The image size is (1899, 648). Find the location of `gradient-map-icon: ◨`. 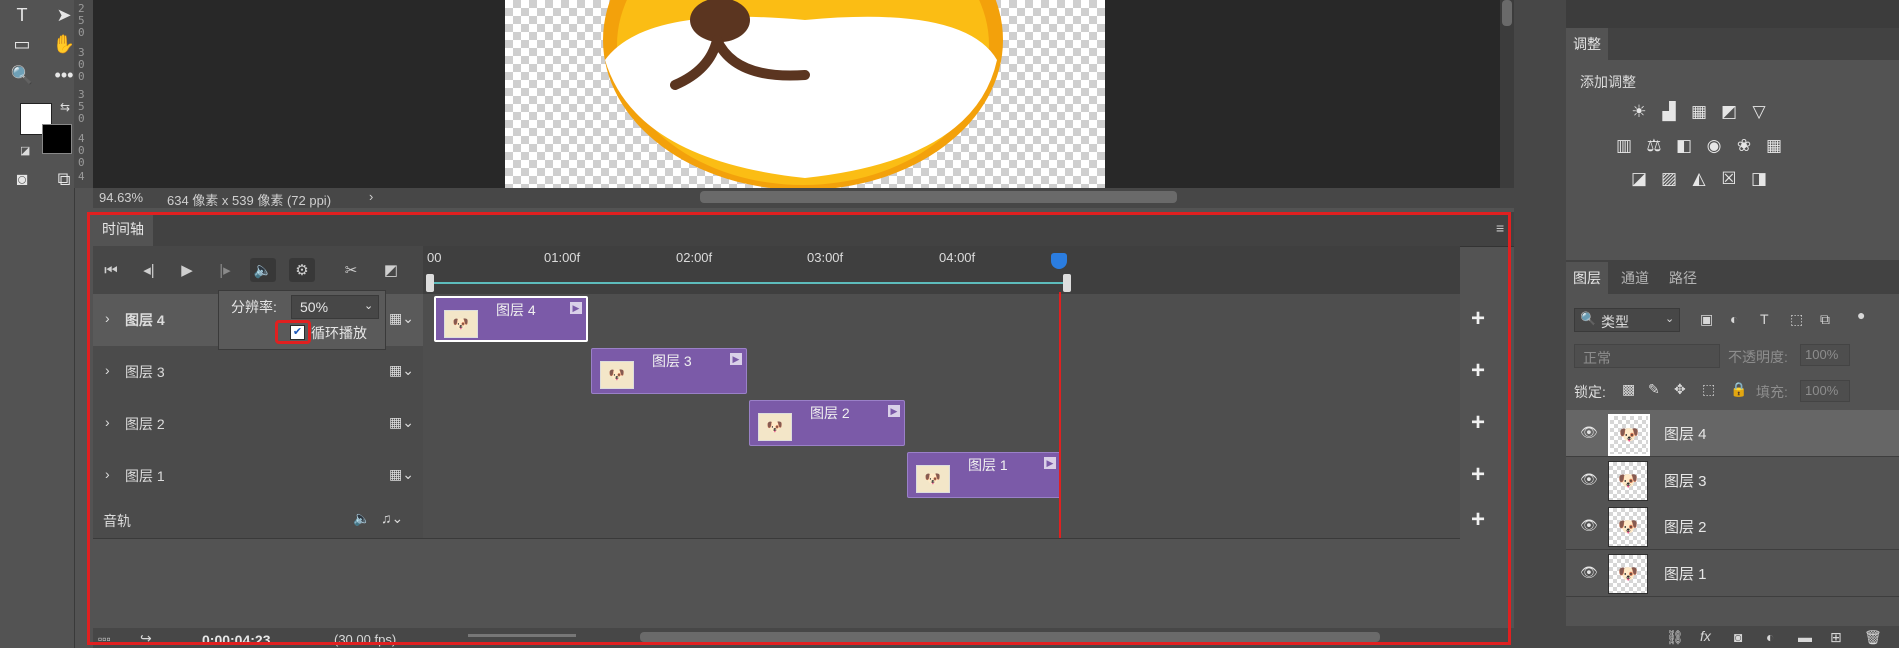

gradient-map-icon: ◨ is located at coordinates (1759, 179).